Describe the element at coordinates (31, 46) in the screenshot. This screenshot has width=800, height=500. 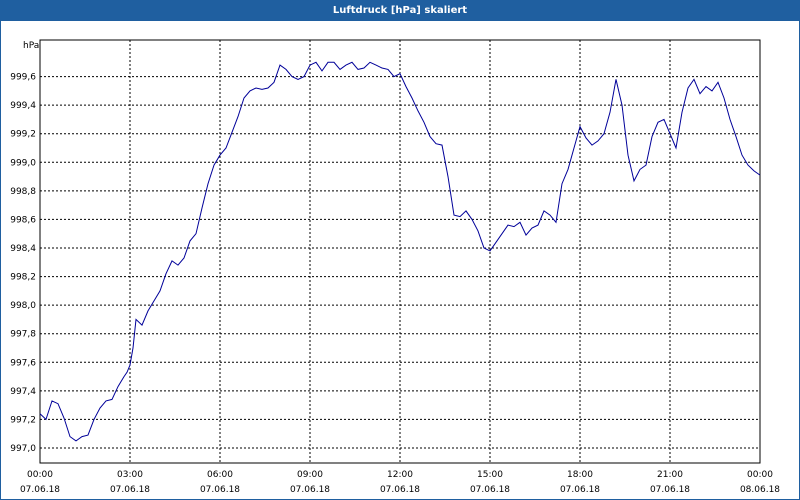
I see `y-axis-unit-label: hPa` at that location.